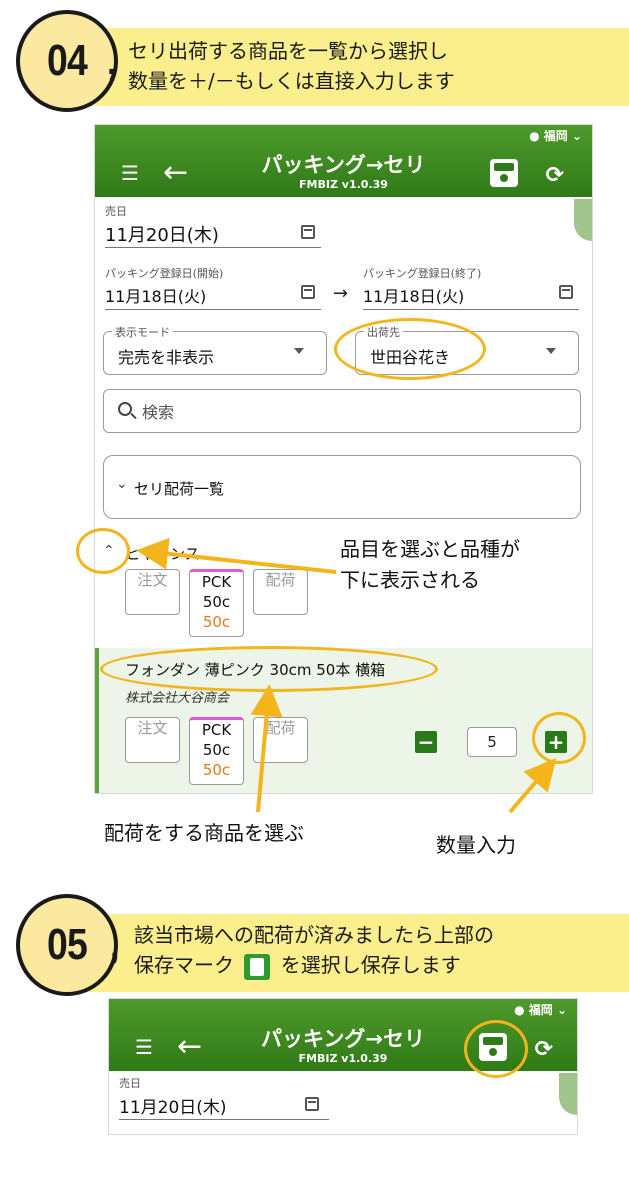 This screenshot has width=629, height=1177. Describe the element at coordinates (224, 1119) in the screenshot. I see `sale-date-underline` at that location.